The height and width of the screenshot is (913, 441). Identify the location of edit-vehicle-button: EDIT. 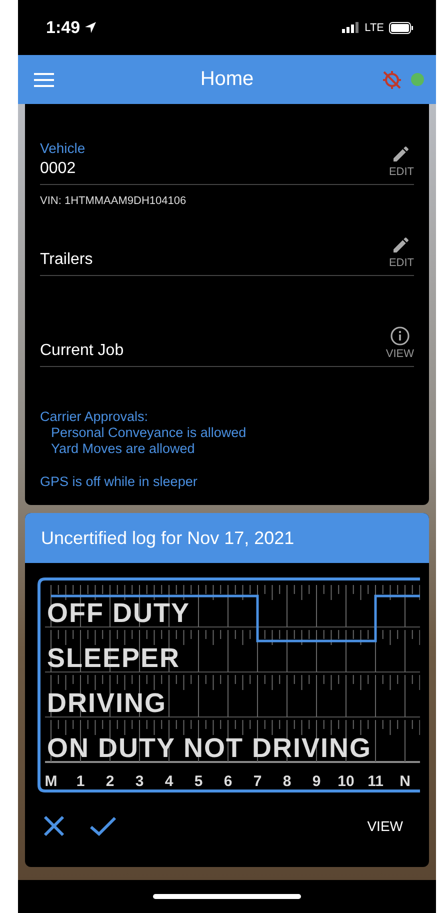
(401, 161).